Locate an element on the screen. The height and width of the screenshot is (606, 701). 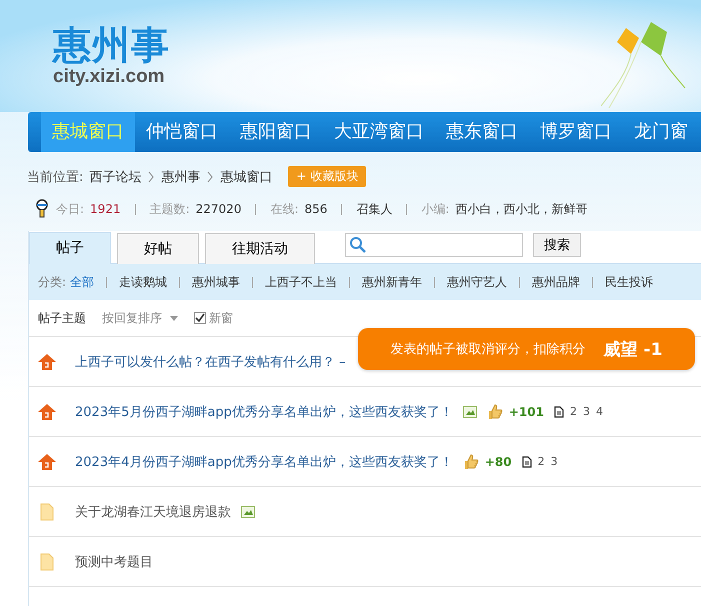
search-field is located at coordinates (434, 245).